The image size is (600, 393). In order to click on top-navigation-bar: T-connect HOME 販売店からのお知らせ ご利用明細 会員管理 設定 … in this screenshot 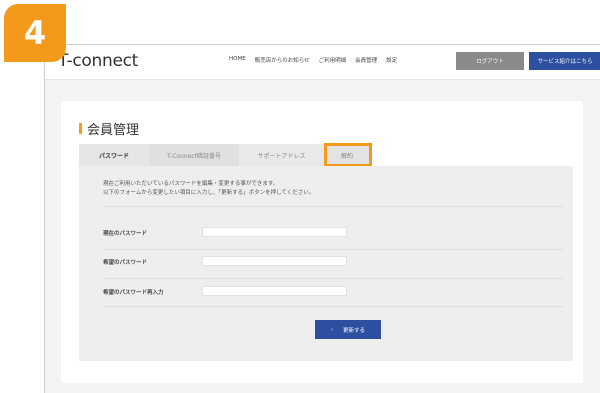, I will do `click(322, 62)`.